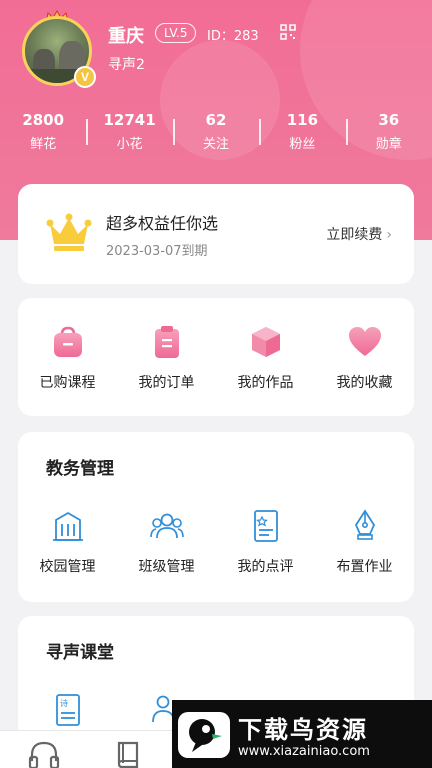 The height and width of the screenshot is (768, 432). Describe the element at coordinates (364, 341) in the screenshot. I see `heart-icon` at that location.